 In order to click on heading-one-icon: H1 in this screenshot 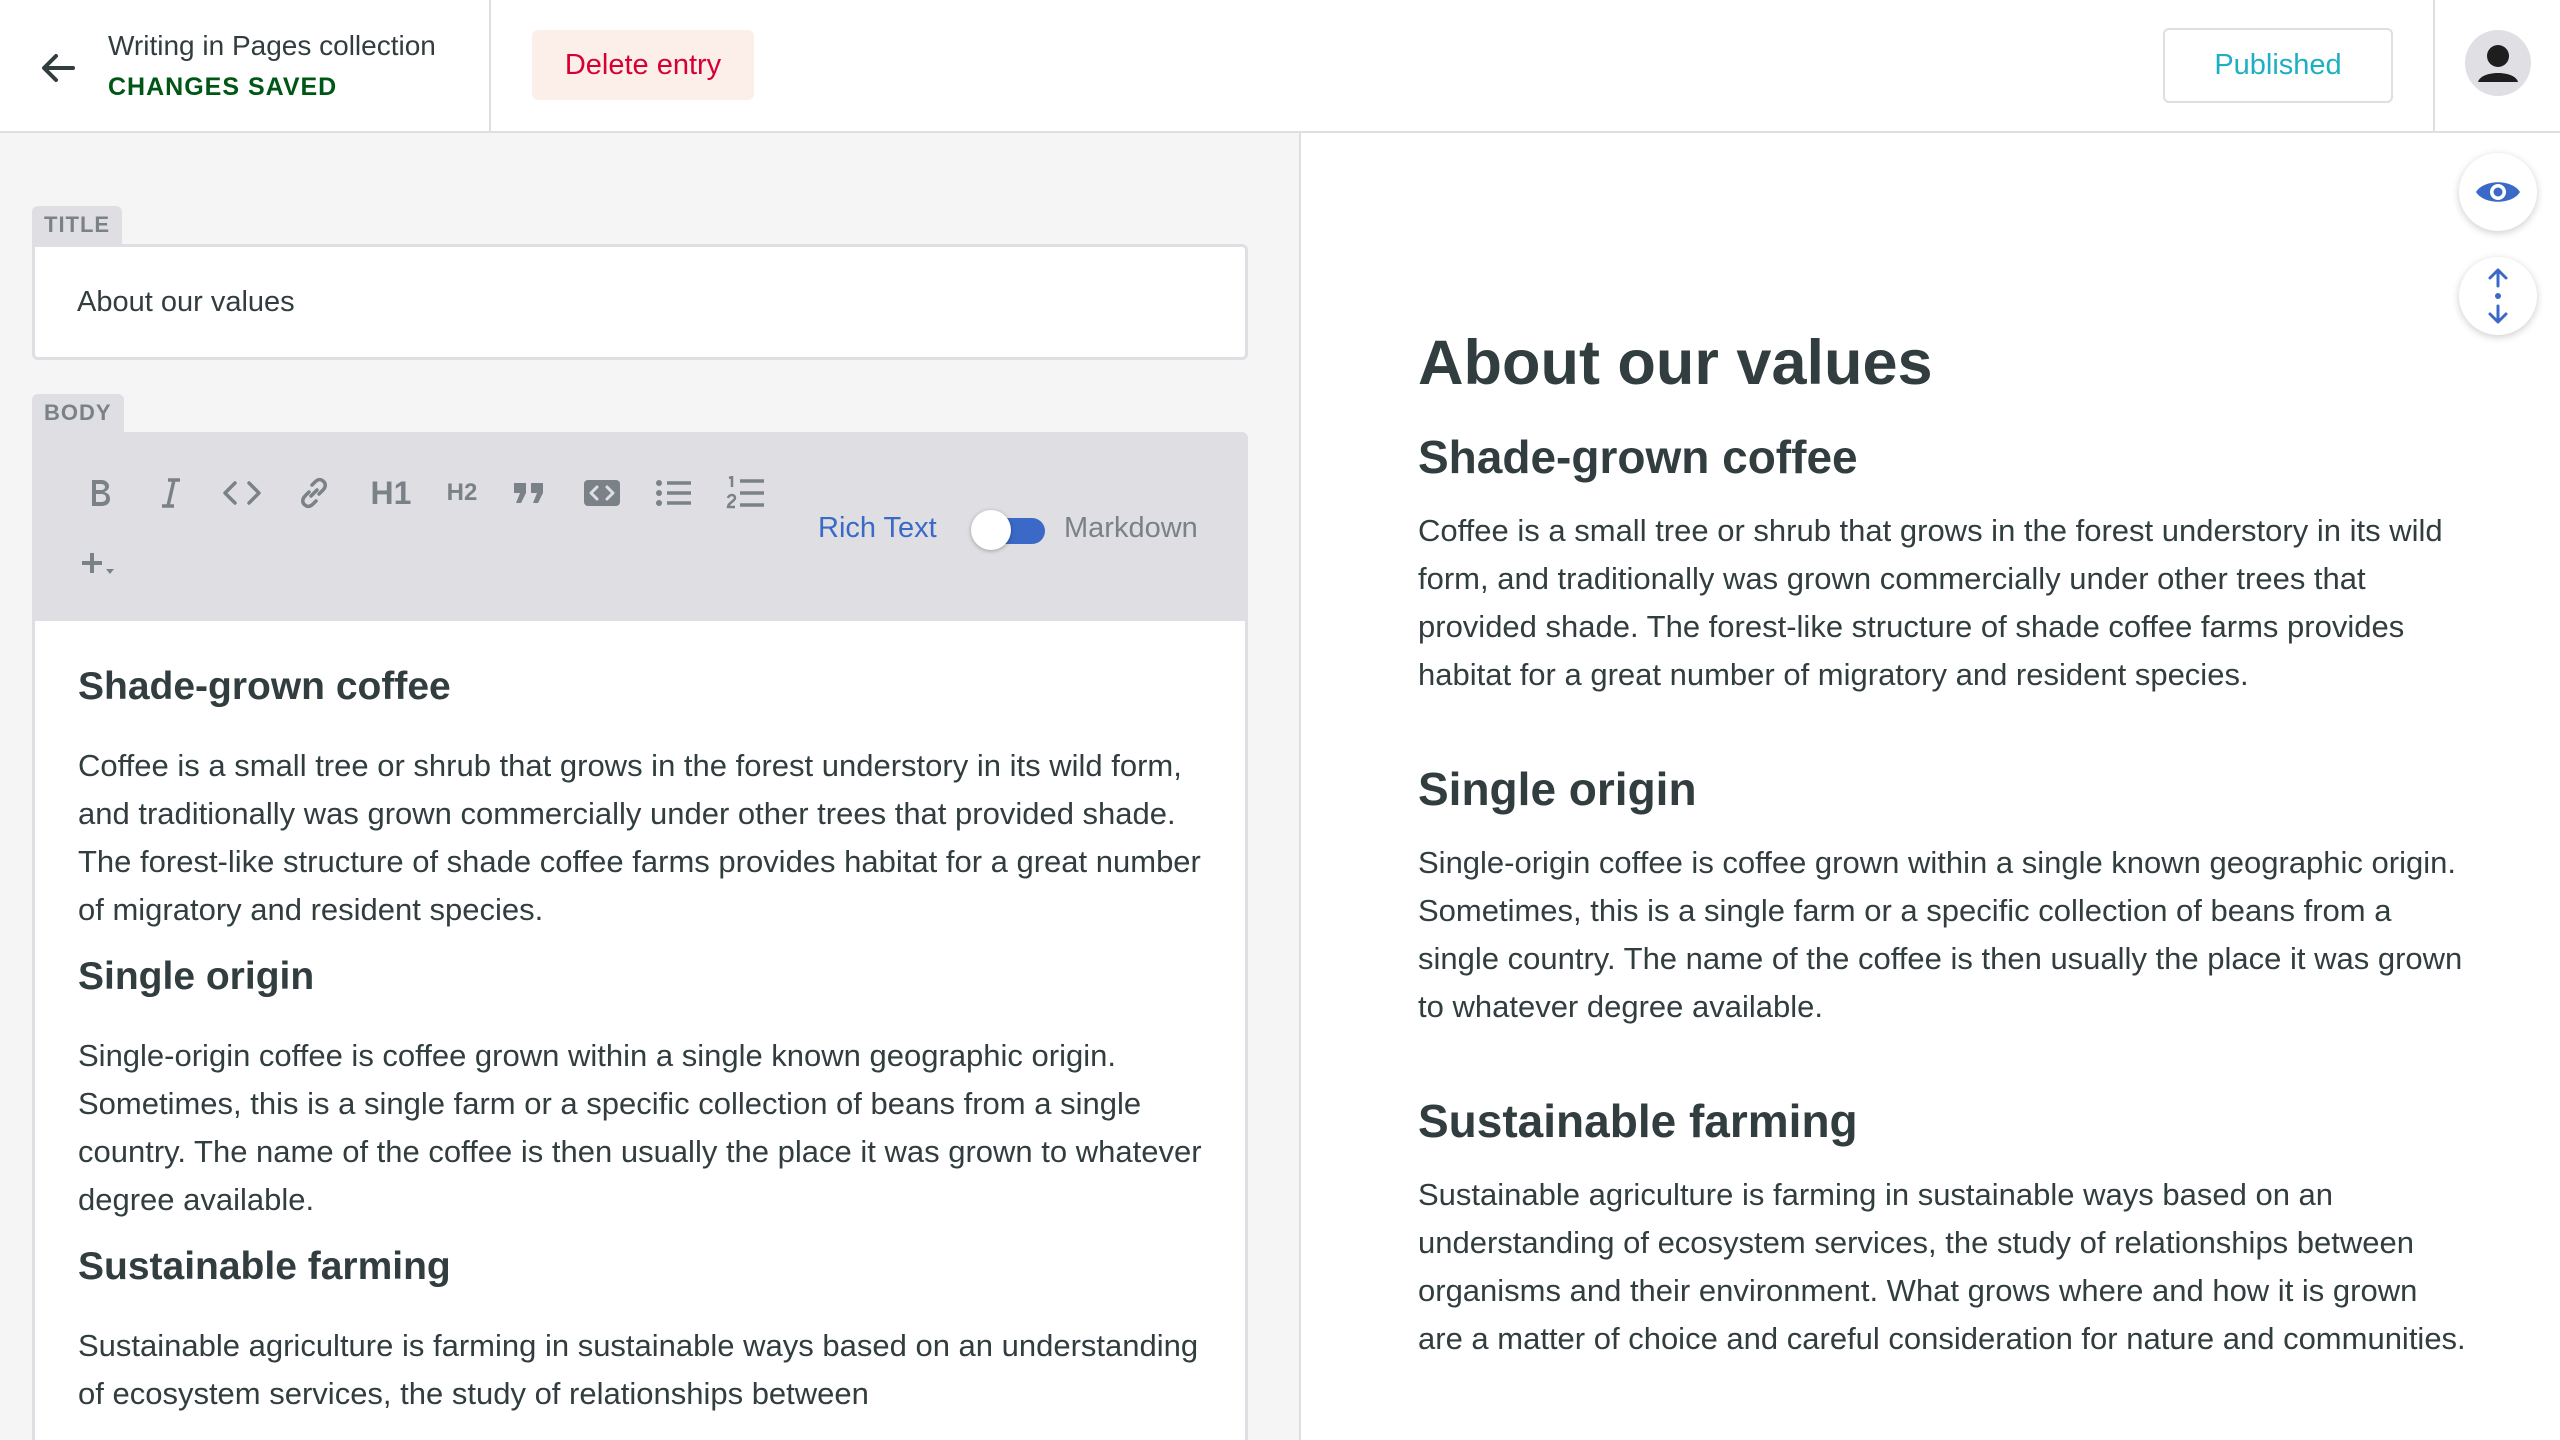, I will do `click(391, 493)`.